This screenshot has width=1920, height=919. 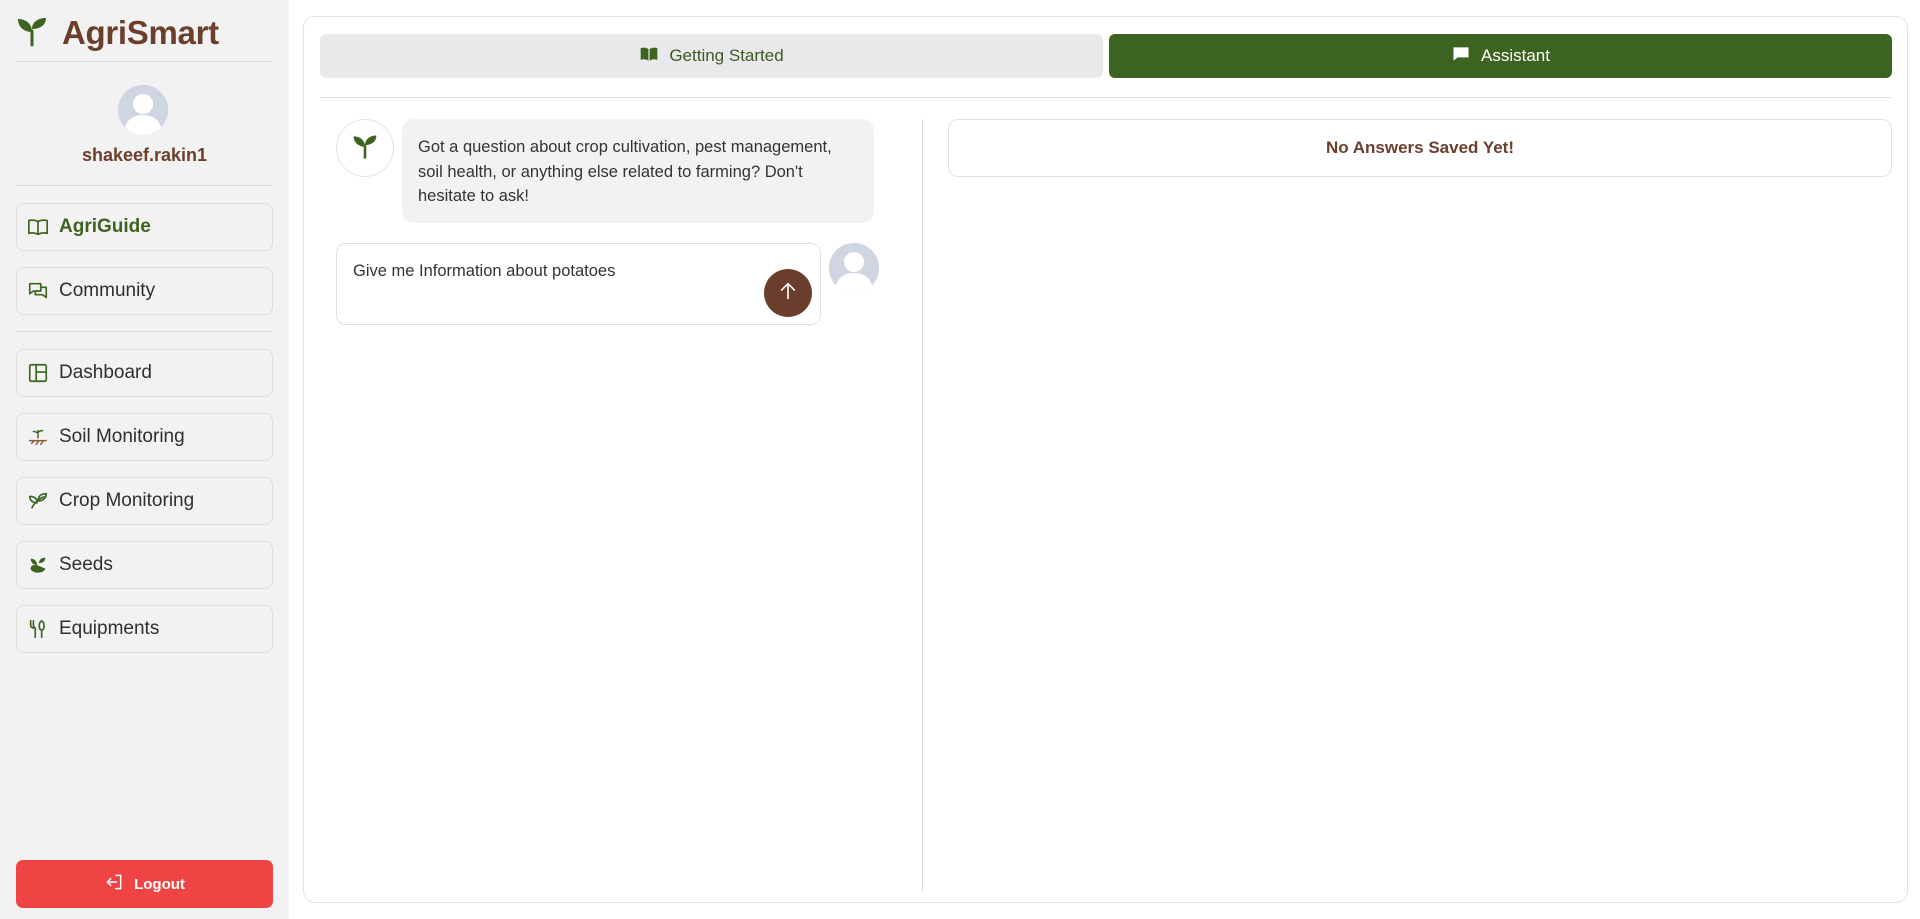 What do you see at coordinates (1420, 148) in the screenshot?
I see `saved-answers-empty: No Answers Saved Yet!` at bounding box center [1420, 148].